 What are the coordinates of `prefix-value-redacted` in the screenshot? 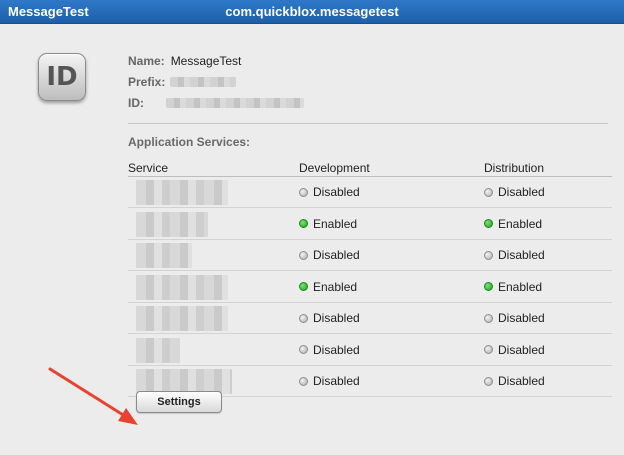 It's located at (203, 82).